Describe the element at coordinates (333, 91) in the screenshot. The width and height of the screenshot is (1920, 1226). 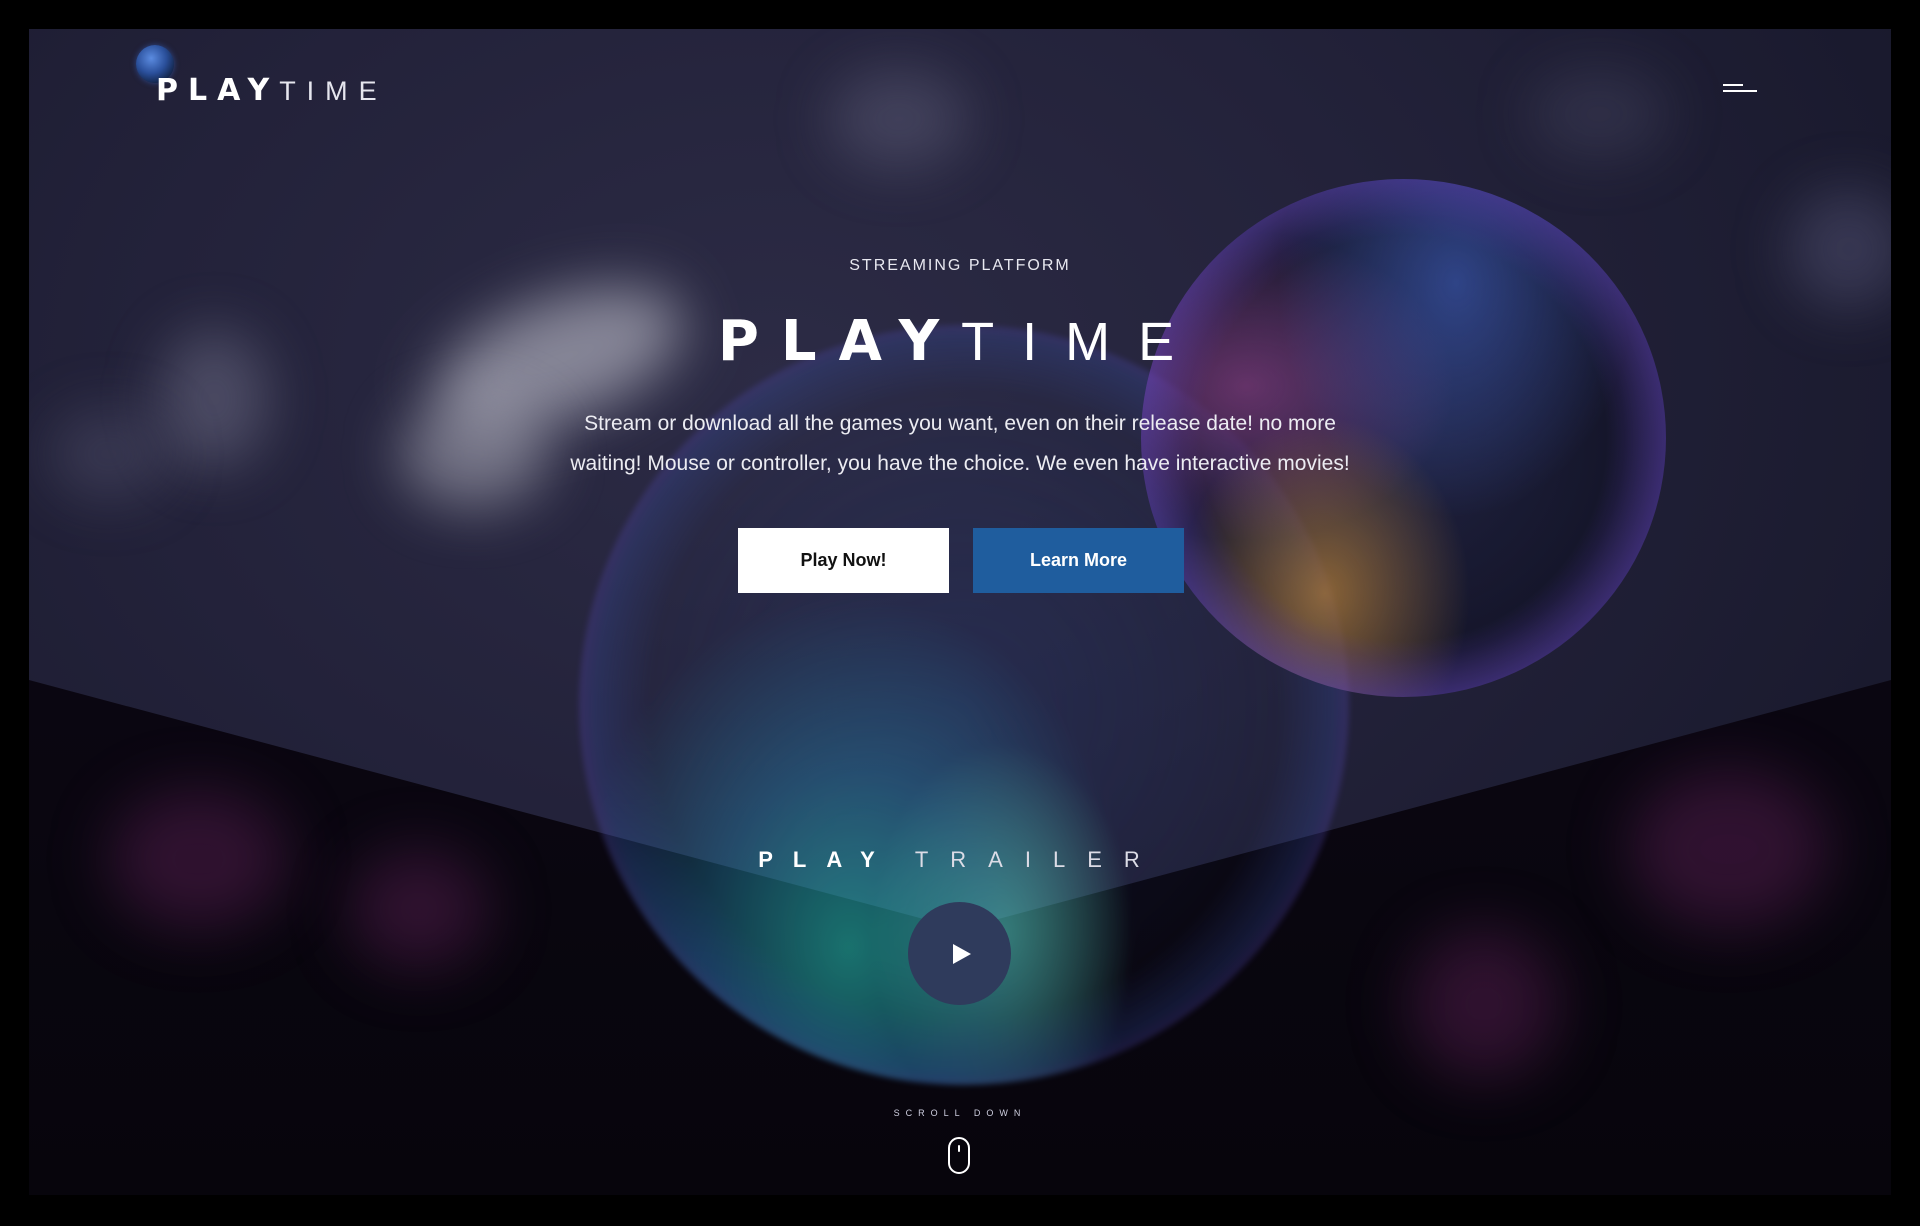
I see `logo-time-word: TIME` at that location.